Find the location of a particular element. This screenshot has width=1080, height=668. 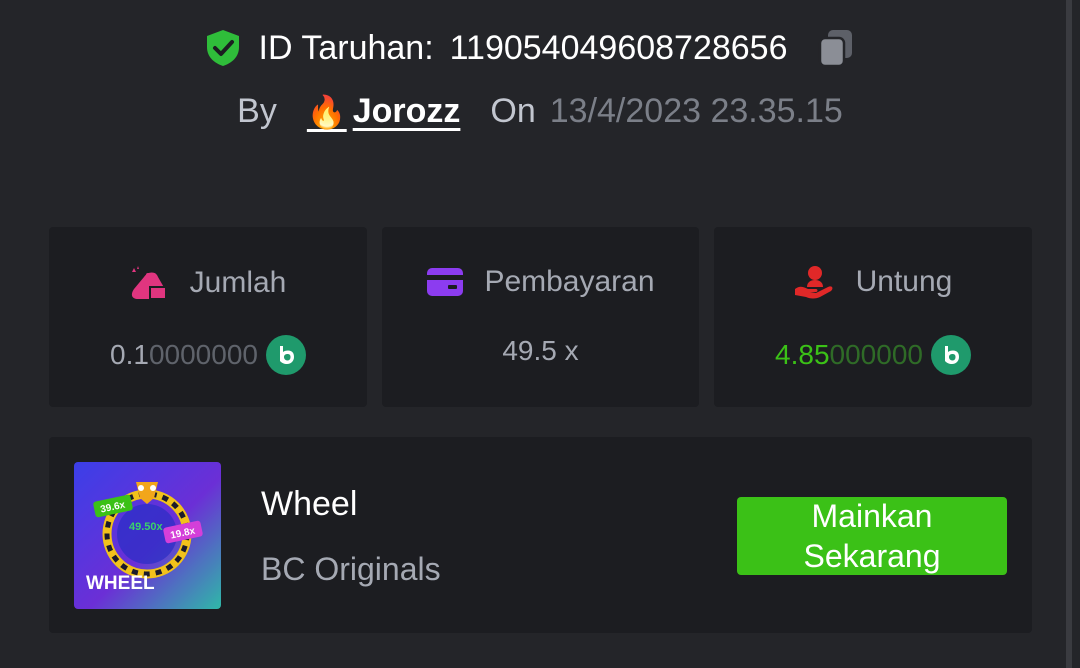

money-bag-icon is located at coordinates (149, 283).